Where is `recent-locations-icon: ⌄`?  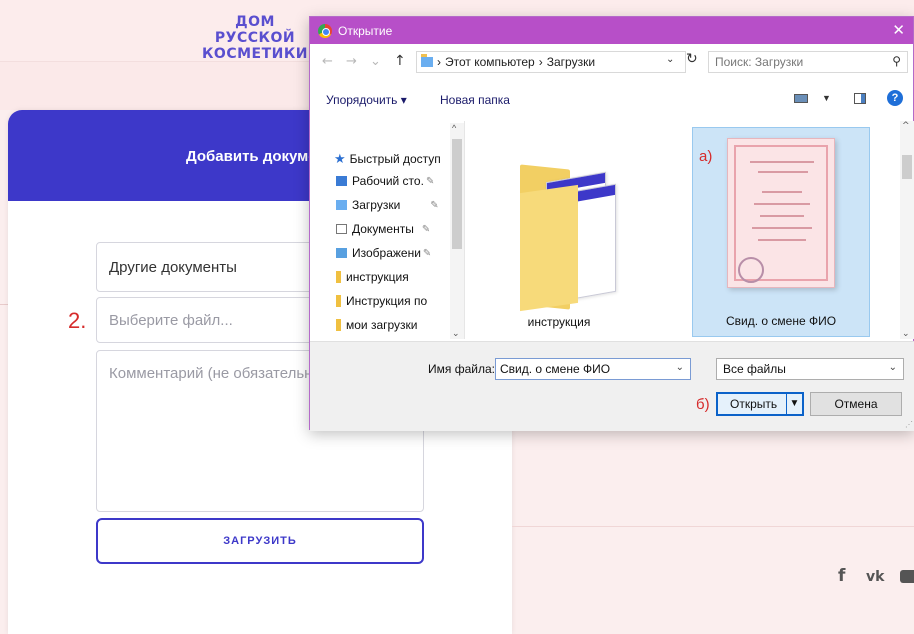 recent-locations-icon: ⌄ is located at coordinates (375, 61).